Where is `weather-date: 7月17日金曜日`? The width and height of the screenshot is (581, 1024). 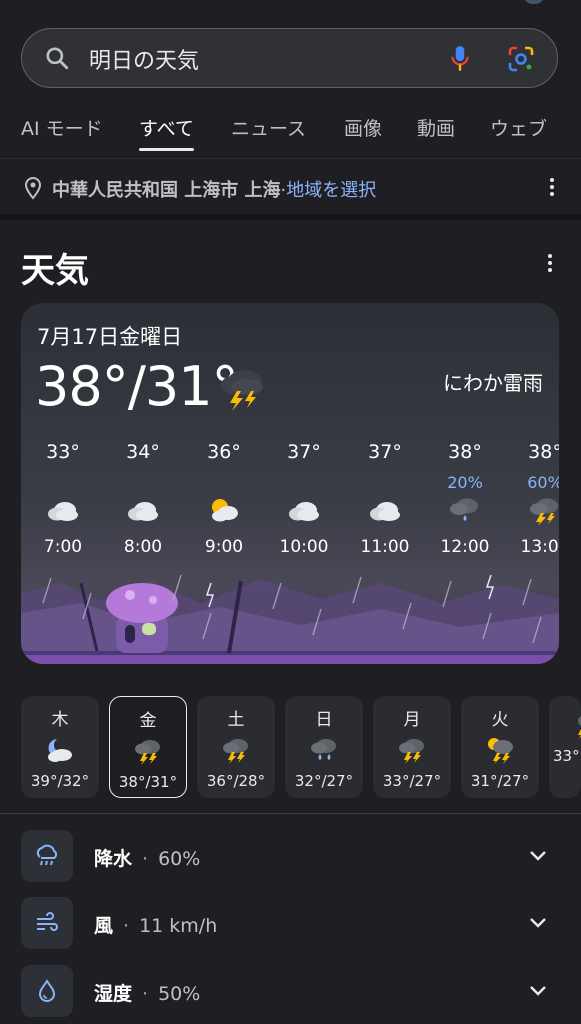 weather-date: 7月17日金曜日 is located at coordinates (110, 337).